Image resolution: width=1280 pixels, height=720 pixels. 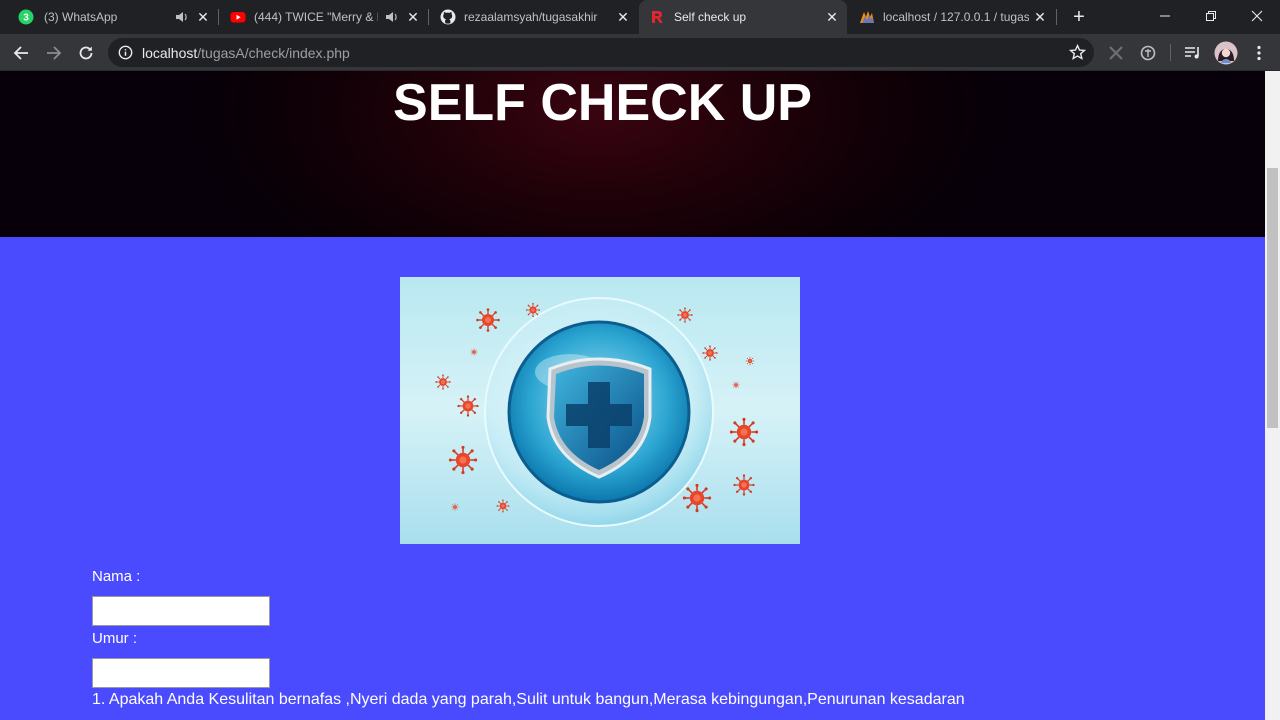 What do you see at coordinates (867, 17) in the screenshot?
I see `phpmyadmin-icon` at bounding box center [867, 17].